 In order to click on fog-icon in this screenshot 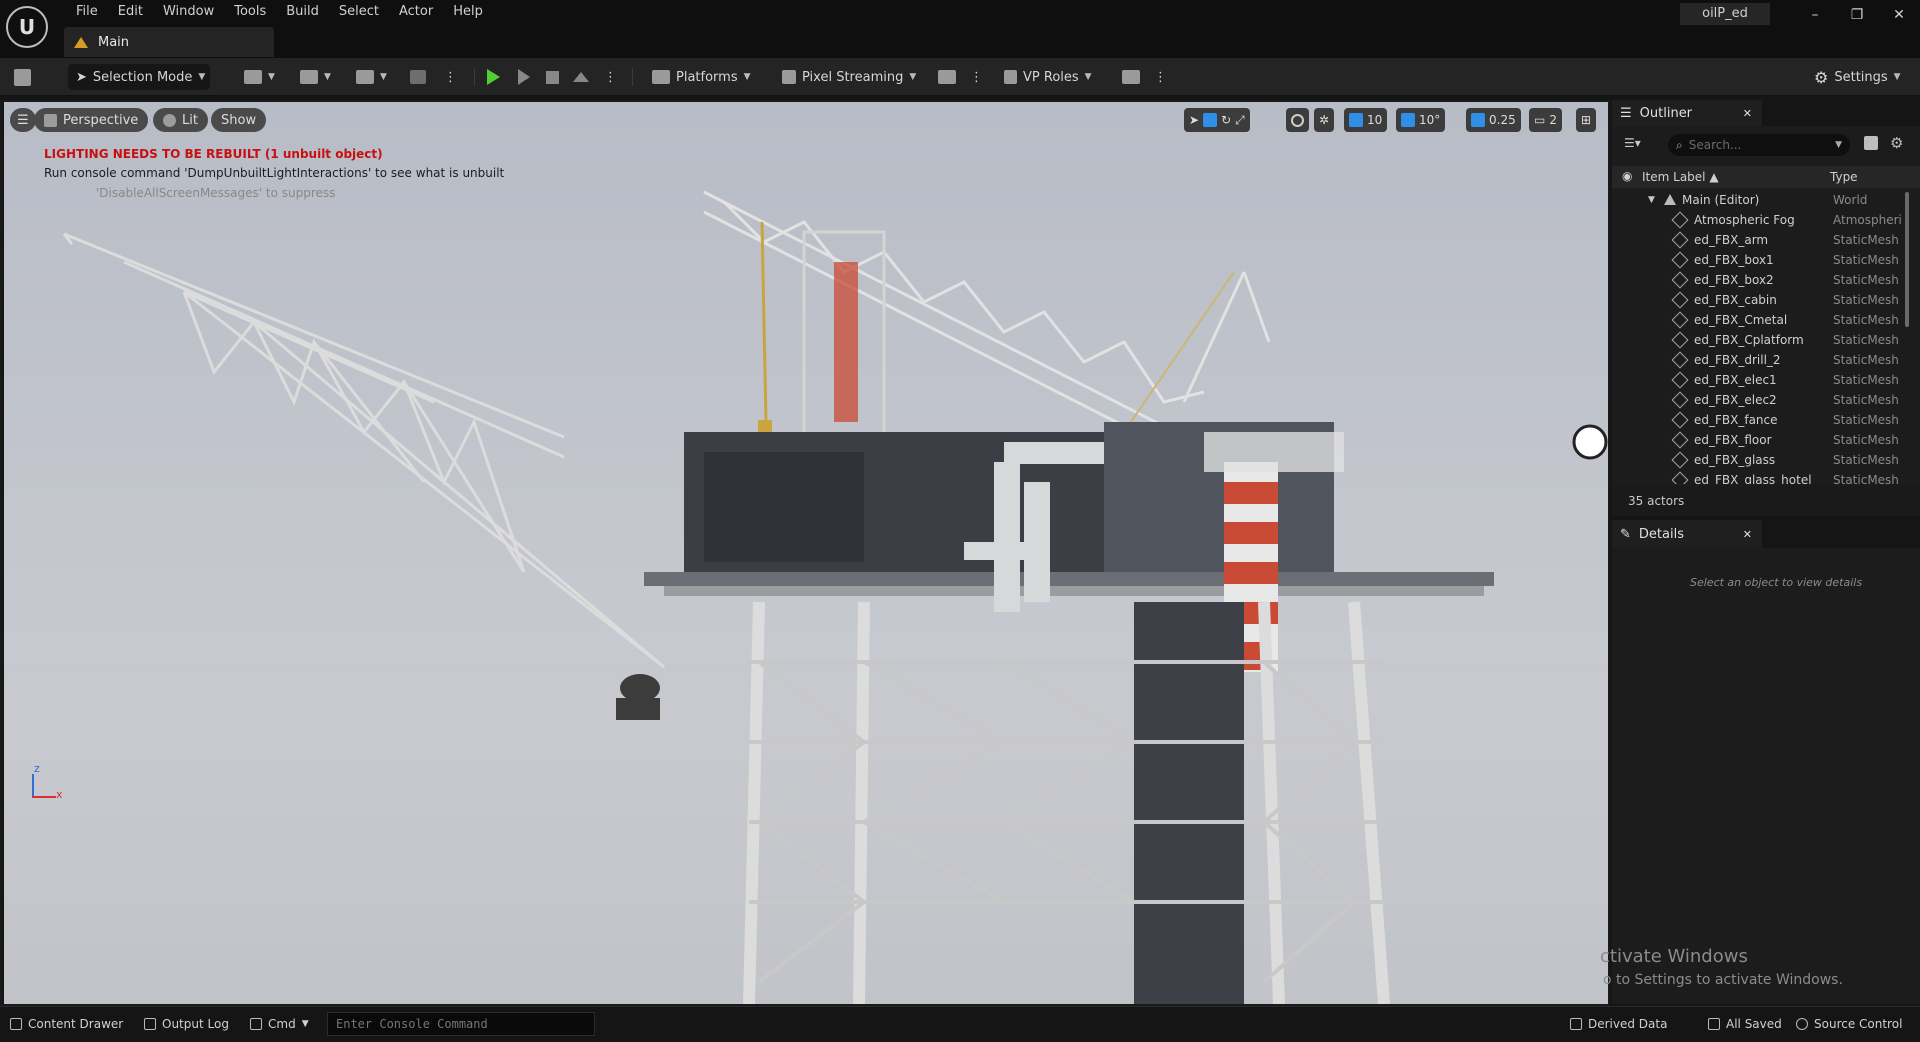, I will do `click(1680, 220)`.